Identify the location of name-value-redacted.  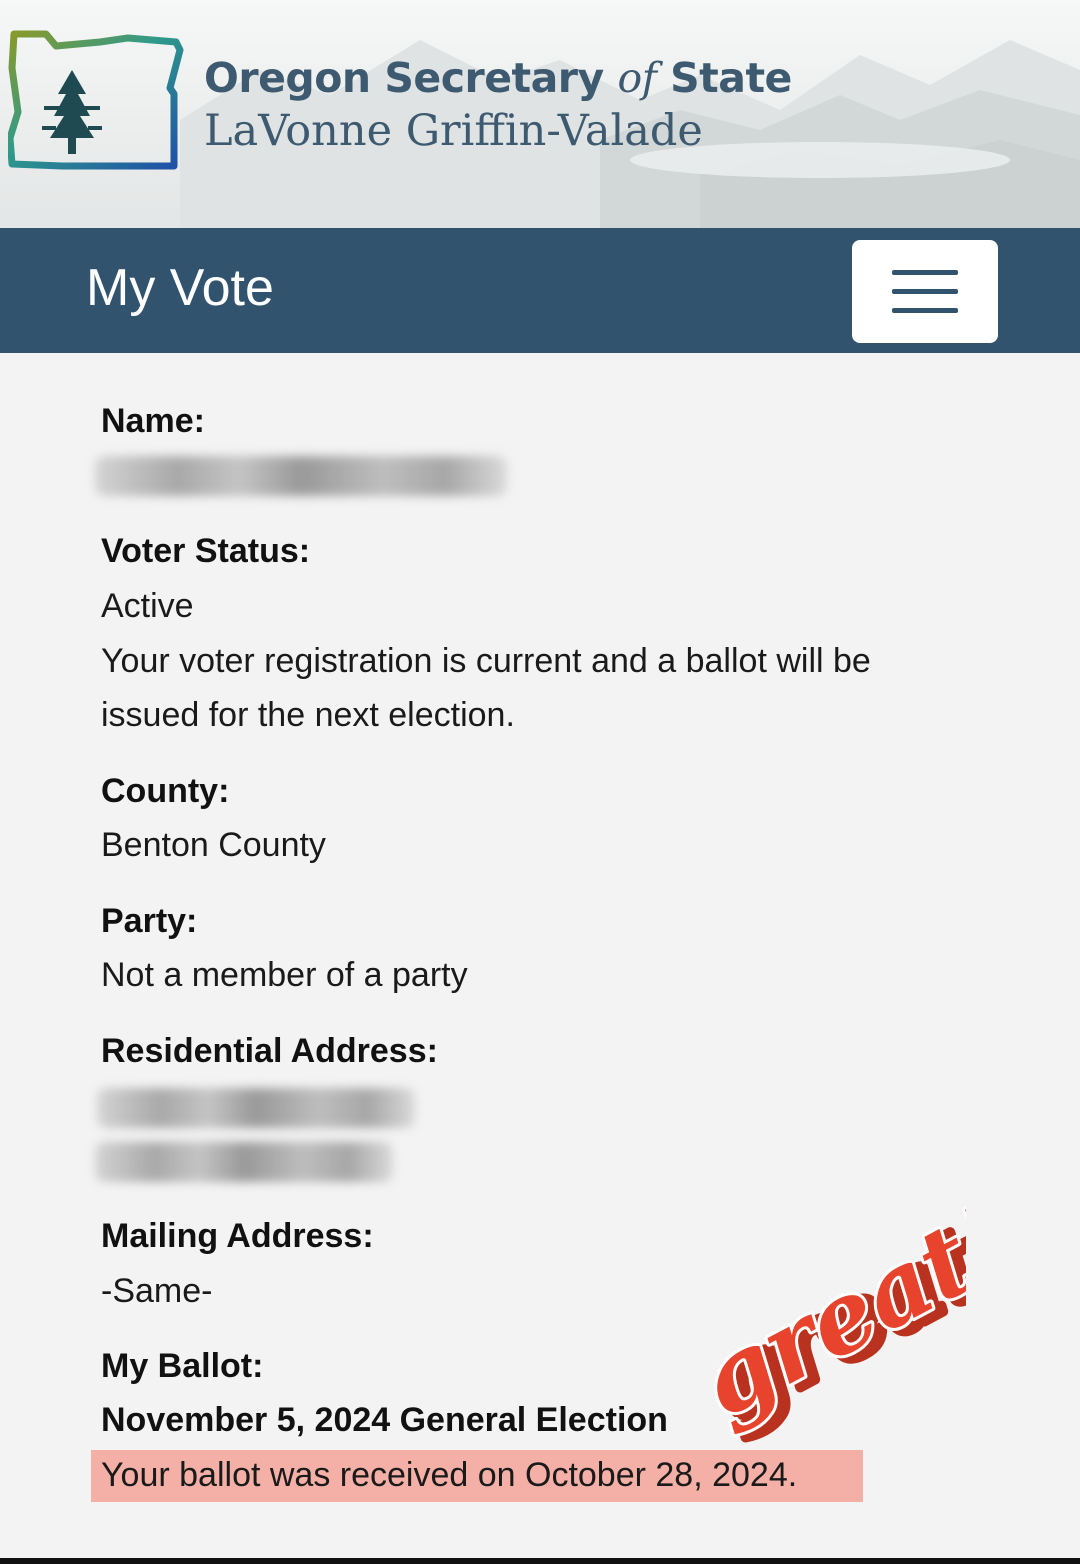
(301, 476).